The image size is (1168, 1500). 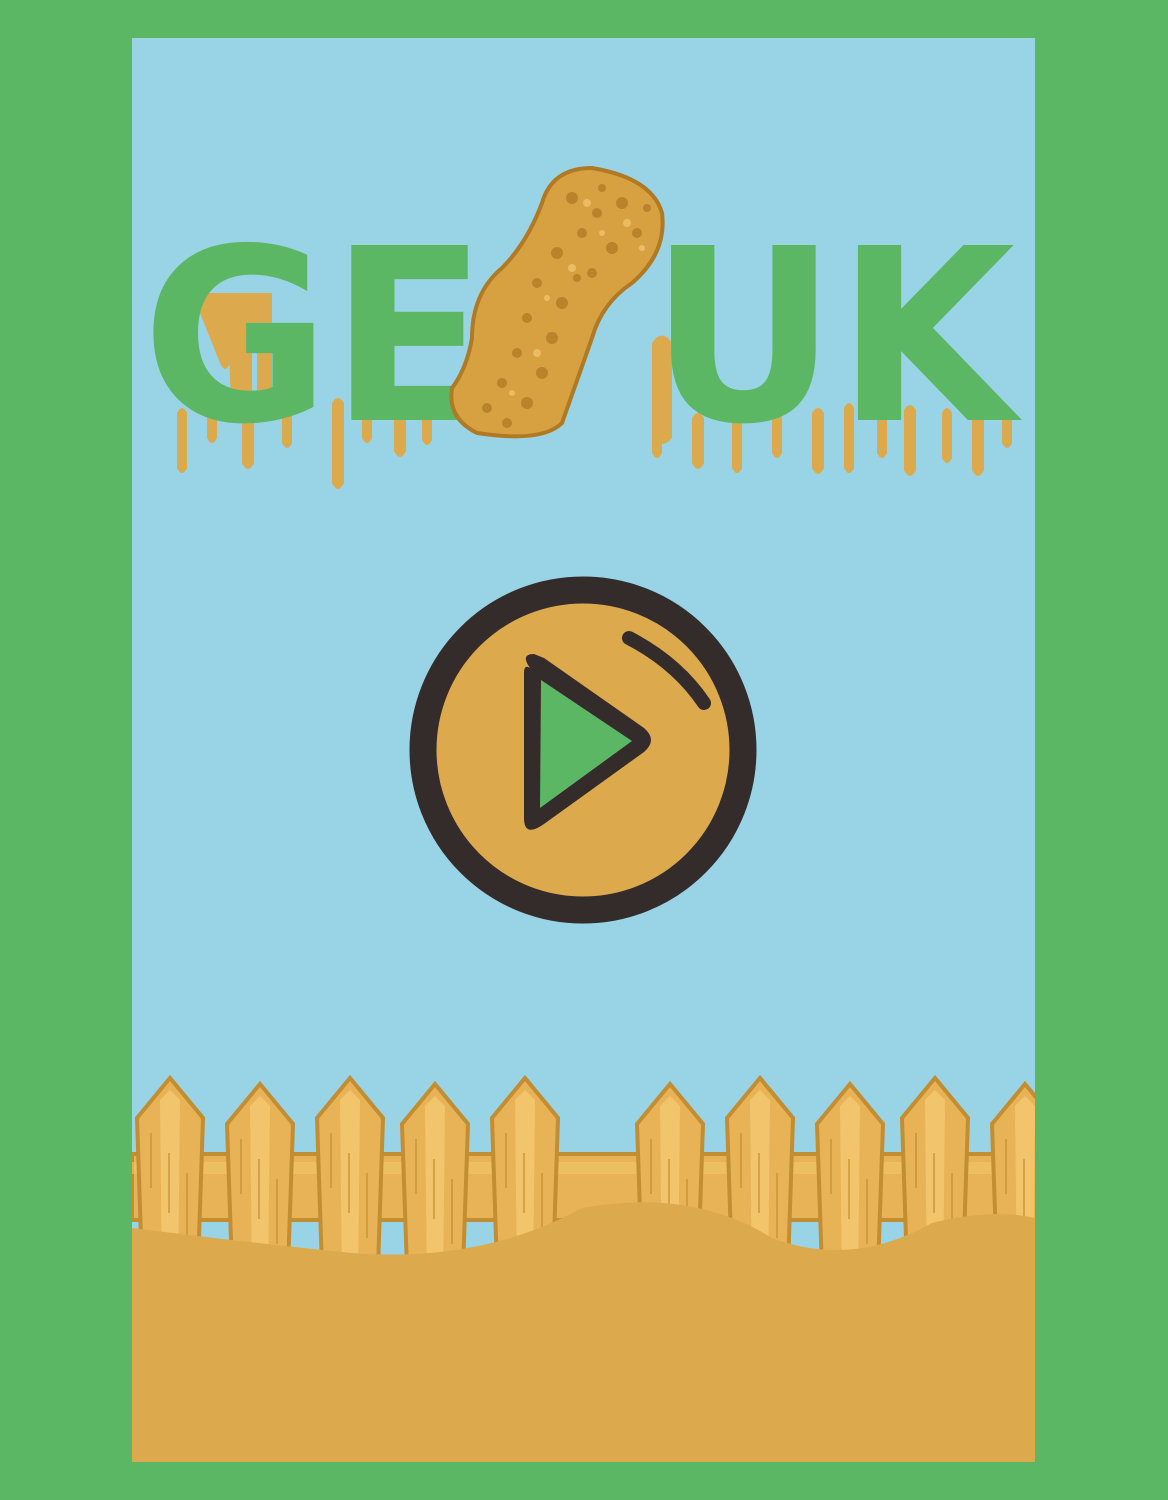 I want to click on logo-text-right: UK, so click(x=836, y=337).